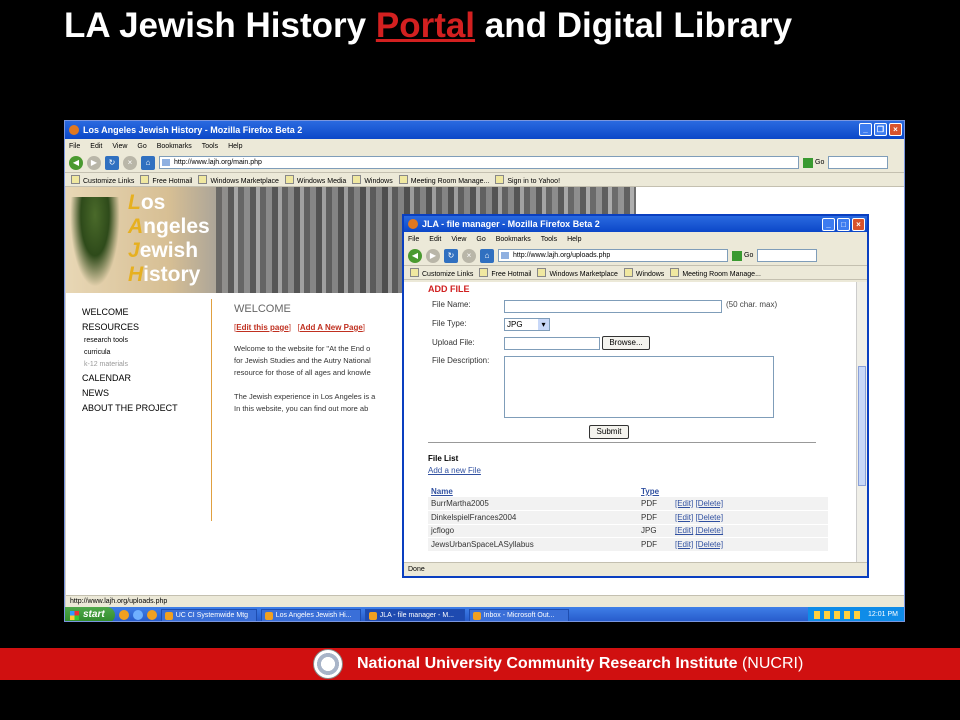 This screenshot has width=960, height=720. I want to click on bookmark-item: Windows Media, so click(315, 180).